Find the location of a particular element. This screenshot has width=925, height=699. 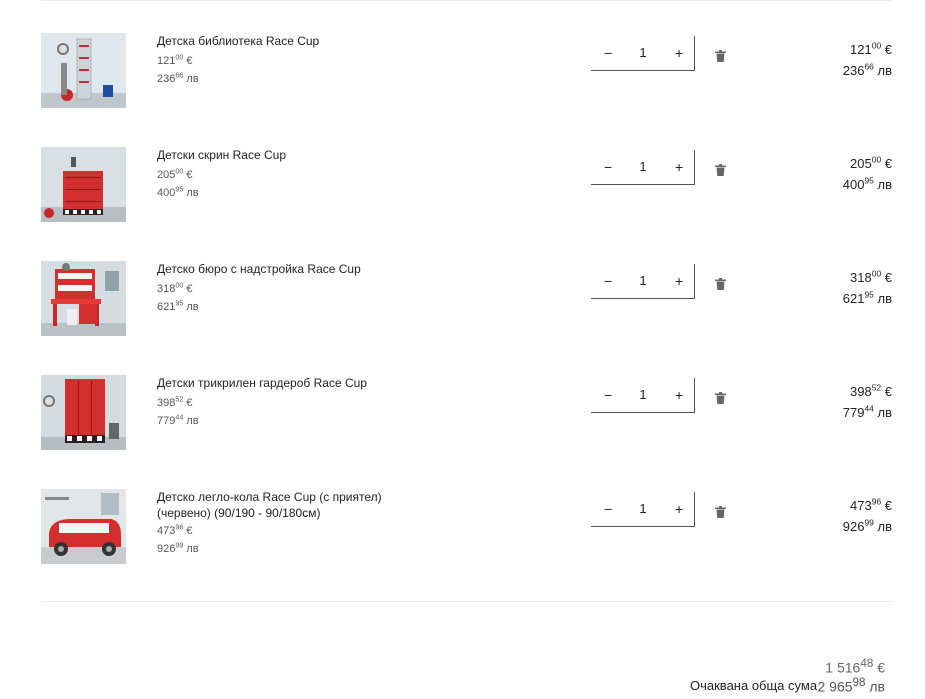

grand-total-eur: 1 51648 € is located at coordinates (855, 666).